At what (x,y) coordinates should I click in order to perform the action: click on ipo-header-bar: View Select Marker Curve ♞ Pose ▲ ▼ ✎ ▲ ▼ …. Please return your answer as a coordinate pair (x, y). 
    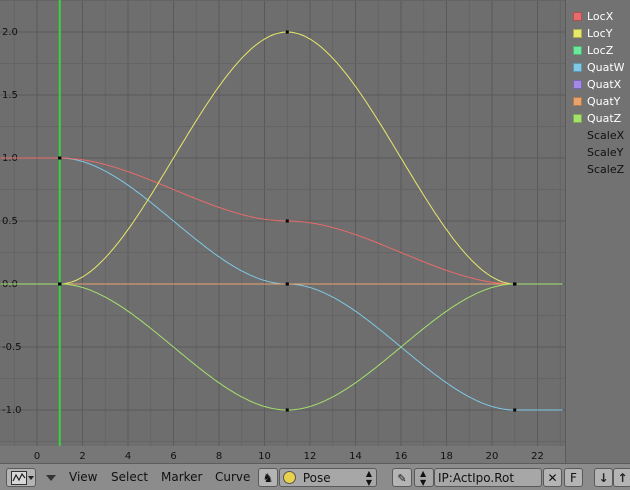
    Looking at the image, I should click on (315, 476).